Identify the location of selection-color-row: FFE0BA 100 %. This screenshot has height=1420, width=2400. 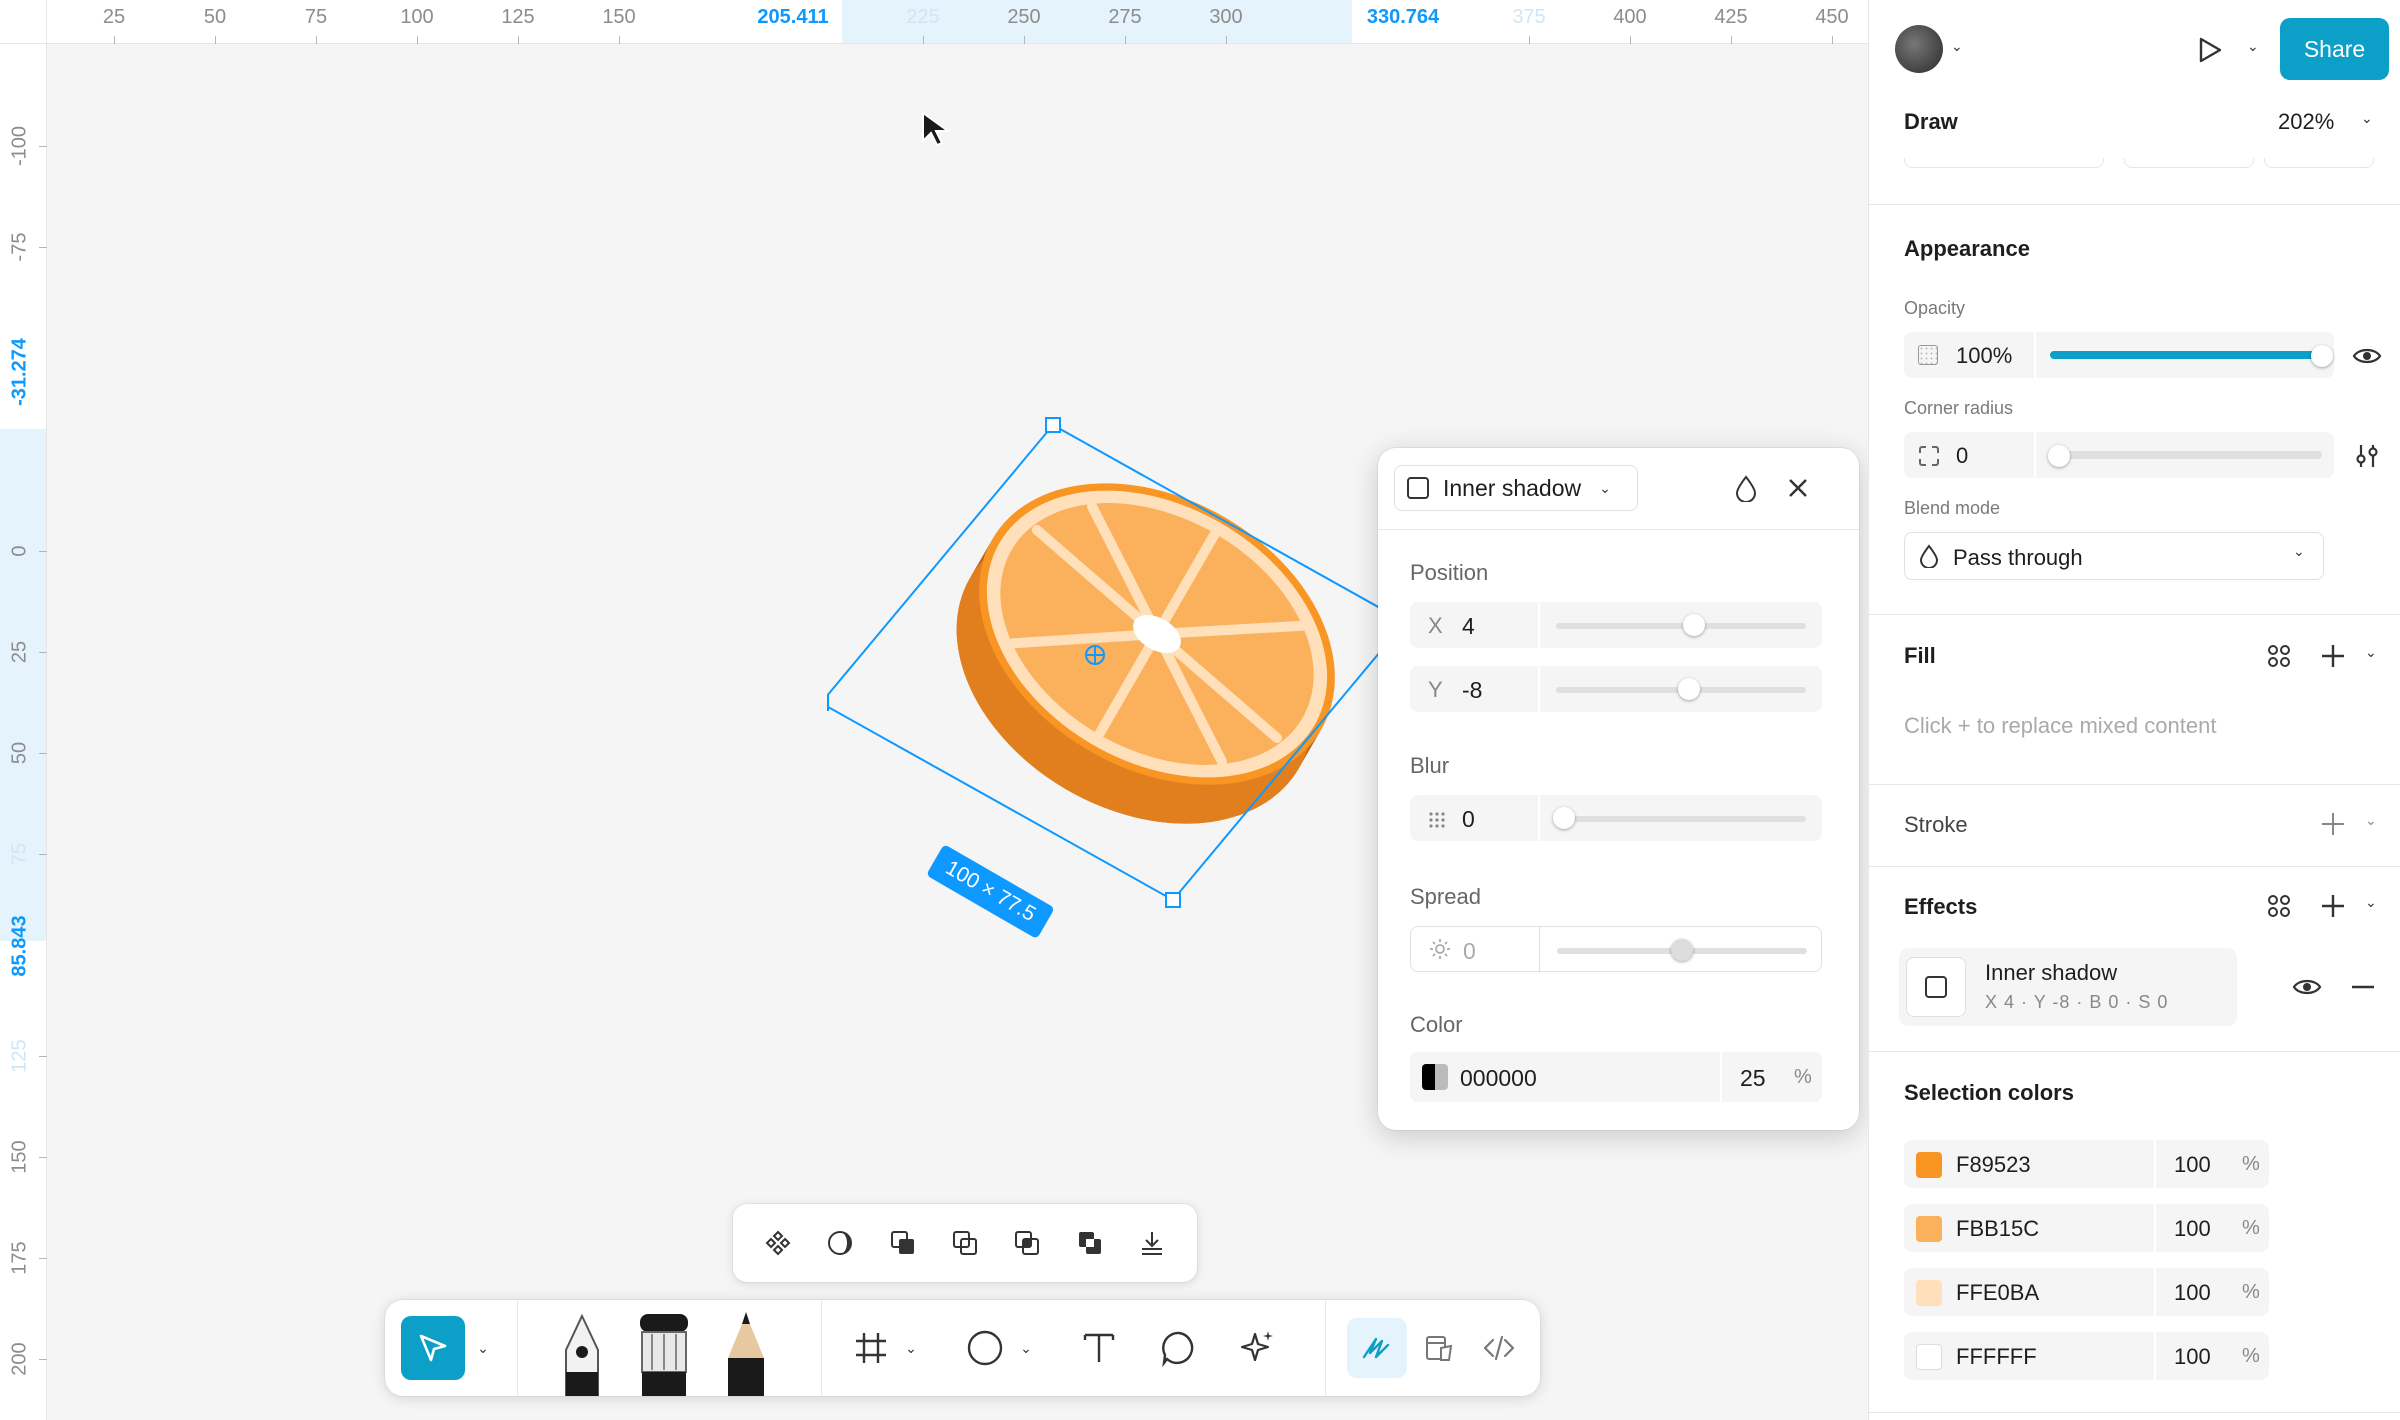
(2086, 1292).